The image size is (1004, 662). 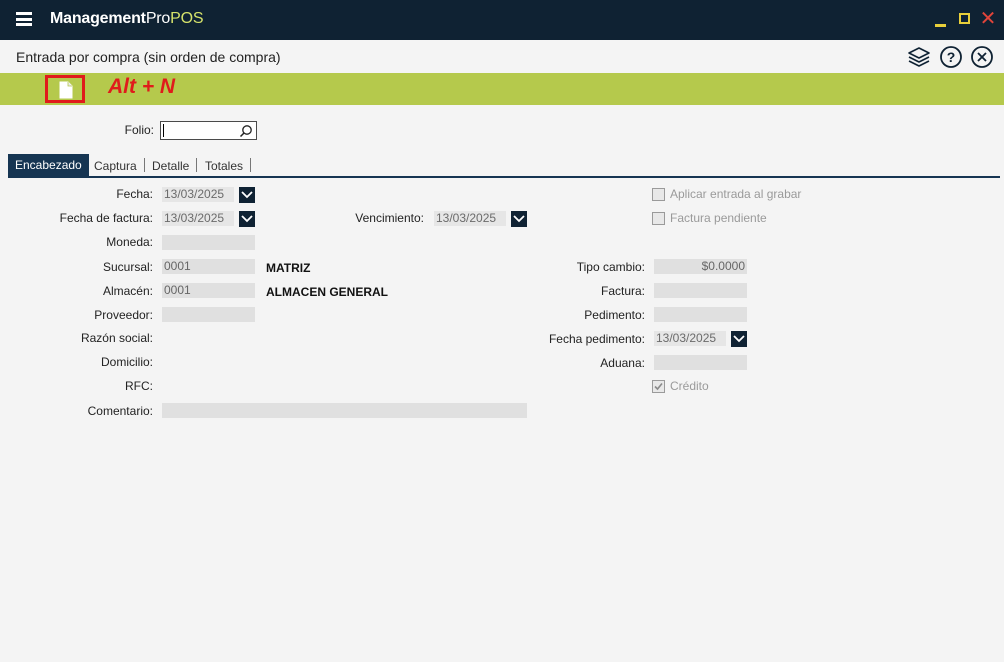 I want to click on vencimiento-field: 13/03/2025, so click(x=470, y=218).